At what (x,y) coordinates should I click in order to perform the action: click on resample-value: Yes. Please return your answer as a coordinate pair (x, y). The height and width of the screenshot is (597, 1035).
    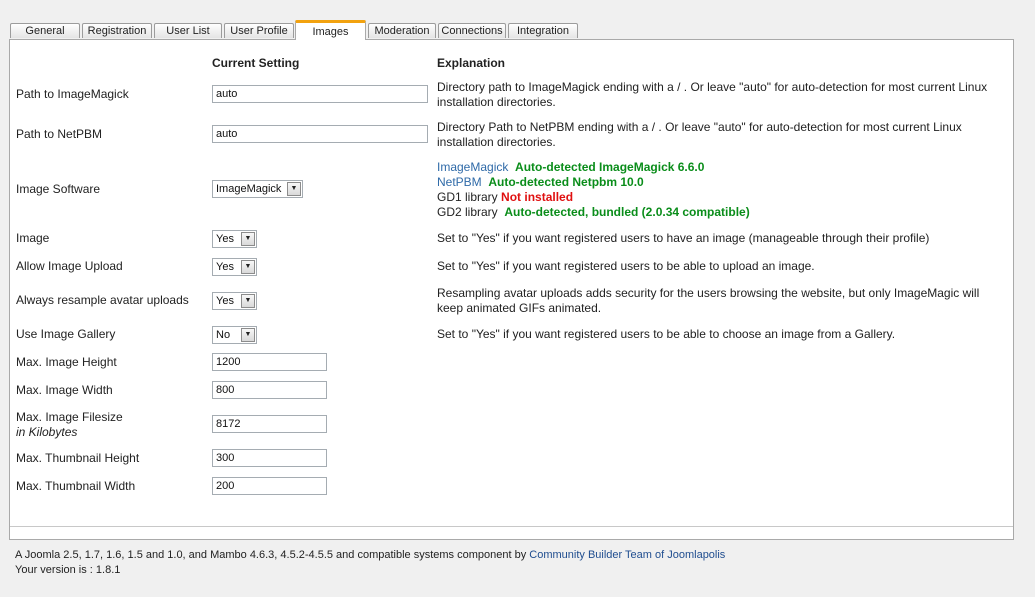
    Looking at the image, I should click on (225, 301).